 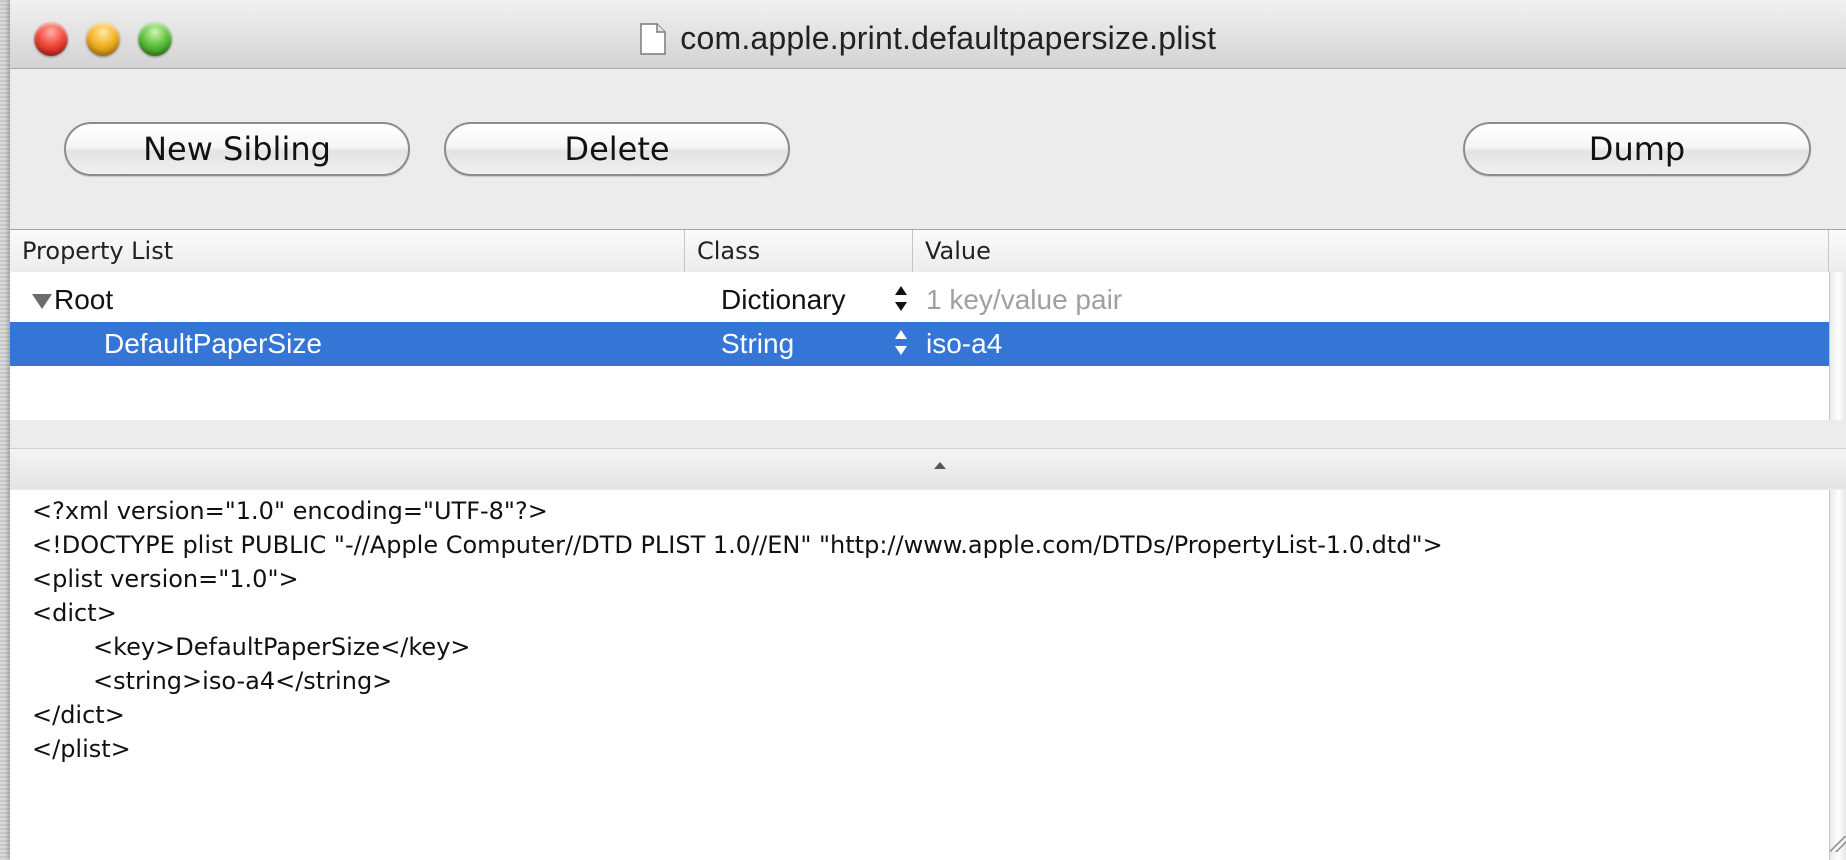 What do you see at coordinates (1837, 675) in the screenshot?
I see `xml-scrollbar` at bounding box center [1837, 675].